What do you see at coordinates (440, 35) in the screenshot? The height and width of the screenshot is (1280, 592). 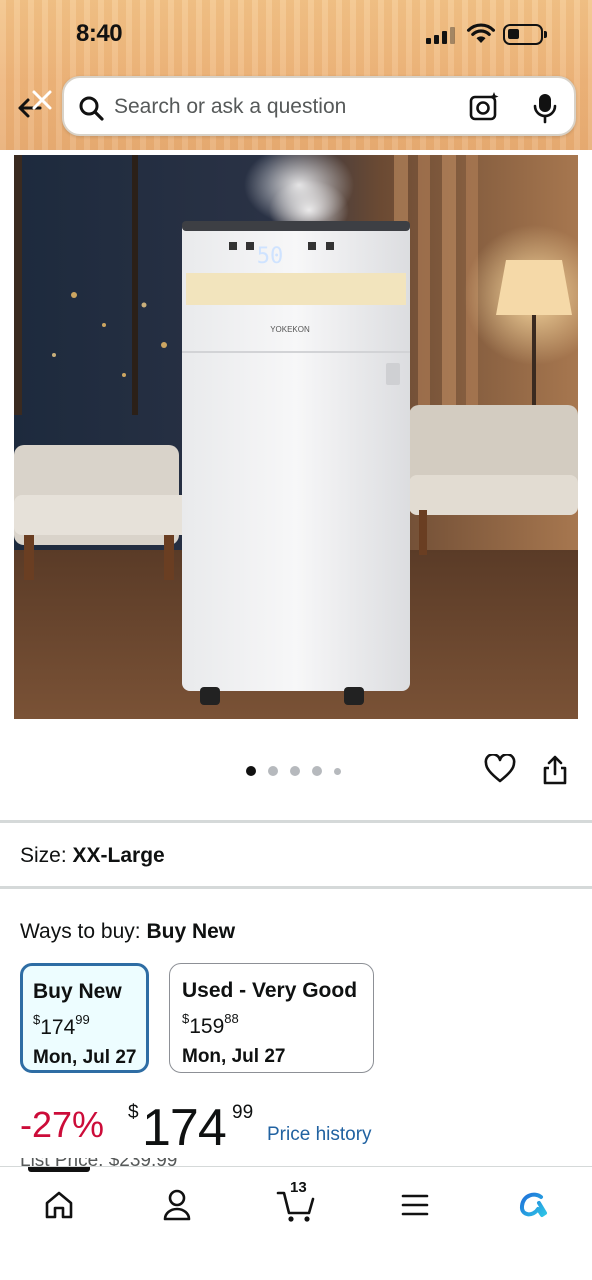 I see `cellular-signal-icon` at bounding box center [440, 35].